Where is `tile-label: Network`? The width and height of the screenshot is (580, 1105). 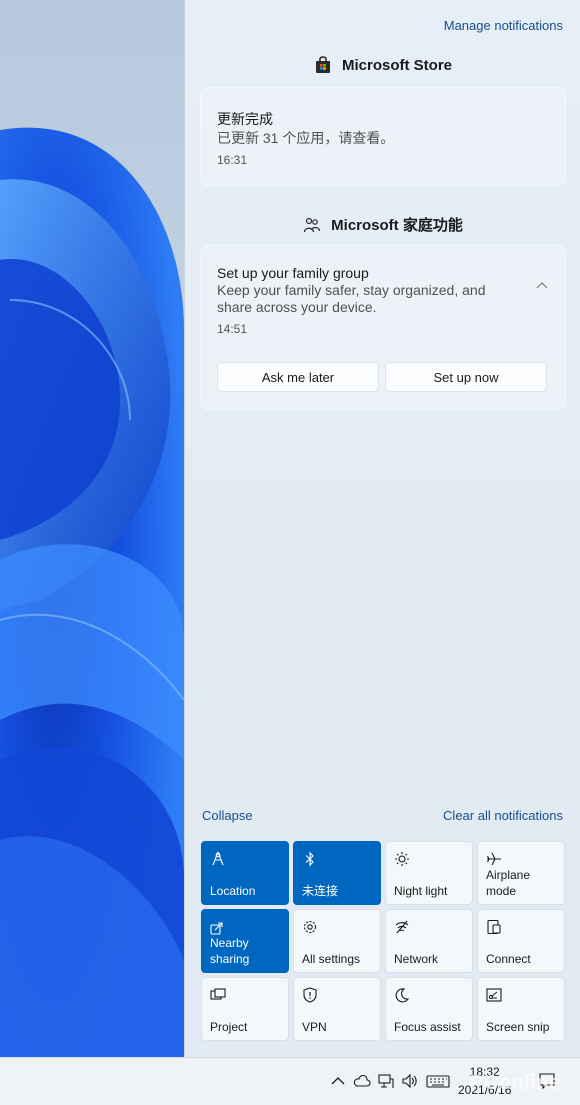 tile-label: Network is located at coordinates (416, 959).